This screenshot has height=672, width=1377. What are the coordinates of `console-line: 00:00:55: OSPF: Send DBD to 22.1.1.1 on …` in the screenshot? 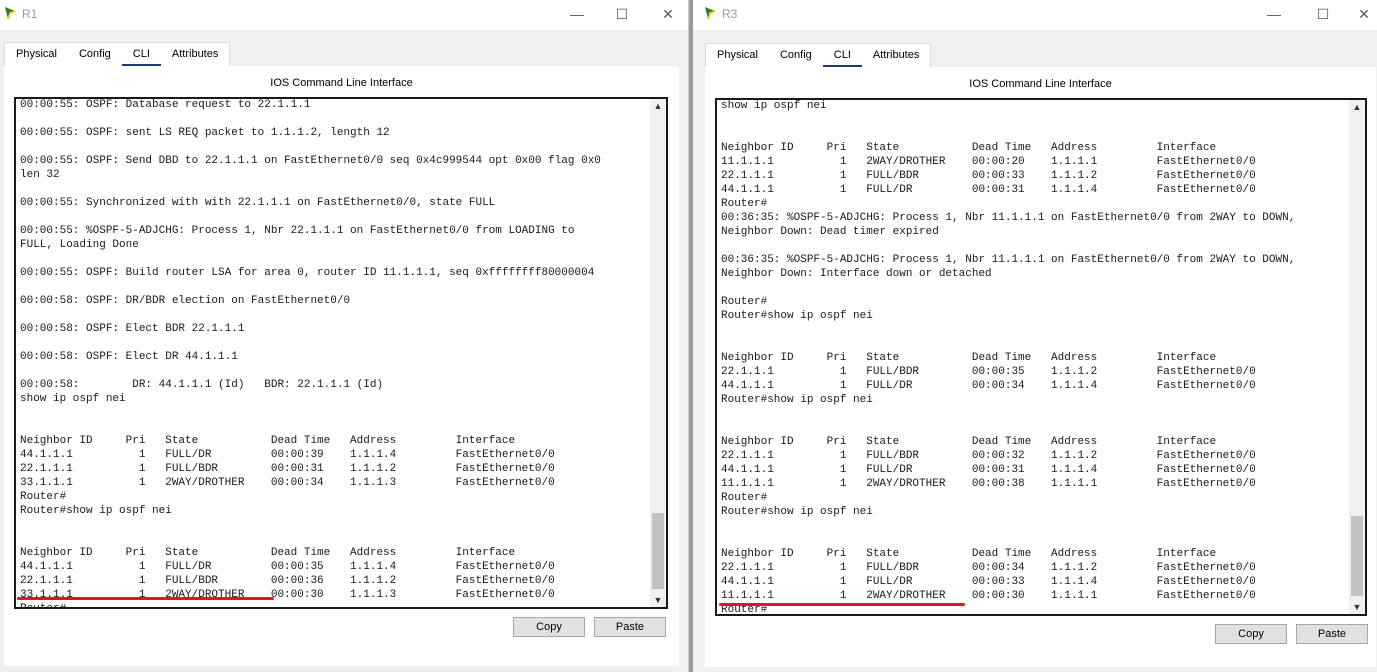 It's located at (310, 161).